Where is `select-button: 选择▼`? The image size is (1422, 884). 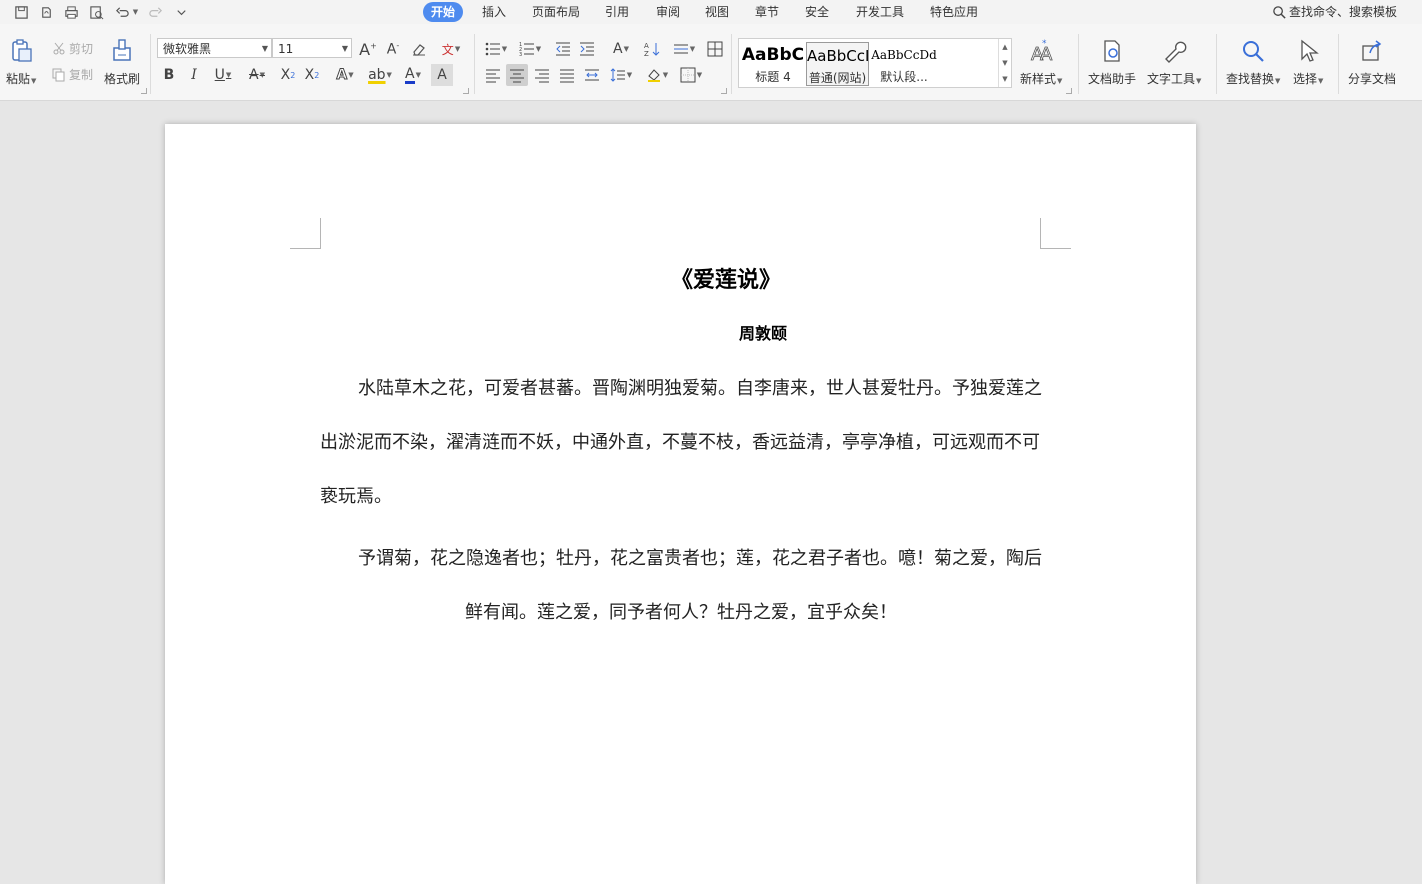 select-button: 选择▼ is located at coordinates (1308, 62).